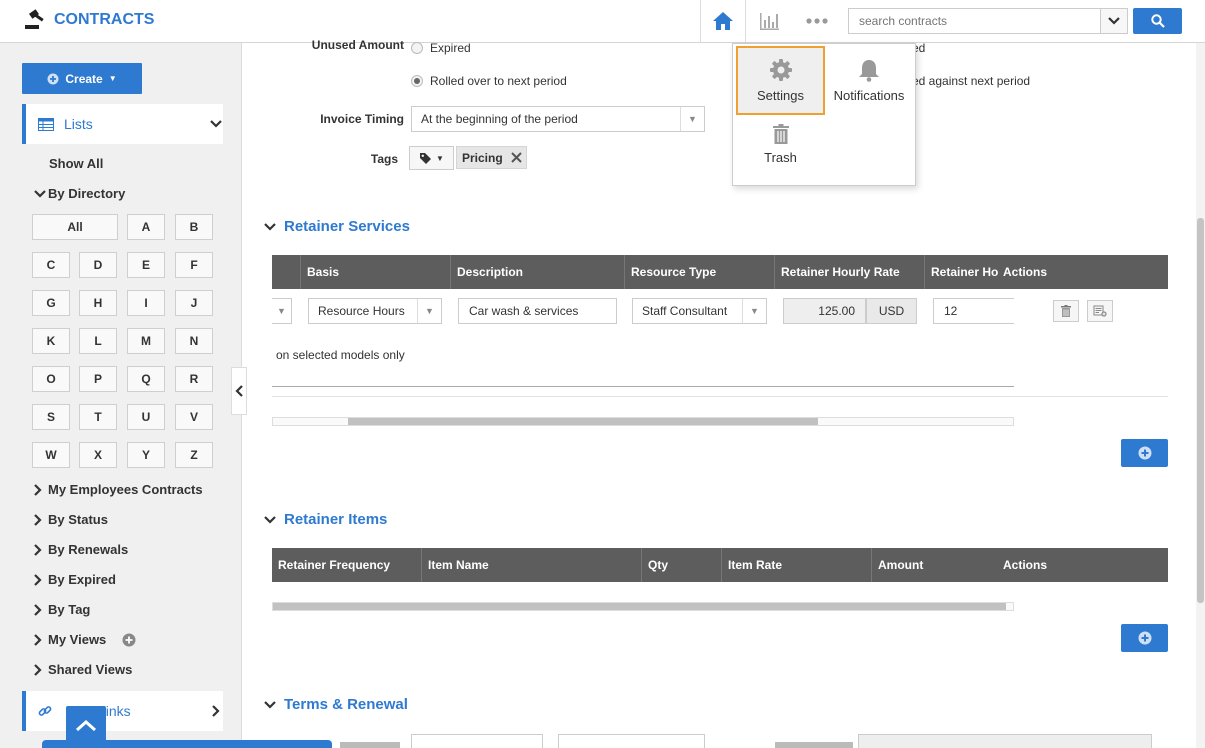 The image size is (1205, 748). Describe the element at coordinates (98, 303) in the screenshot. I see `letter-h-button: H` at that location.